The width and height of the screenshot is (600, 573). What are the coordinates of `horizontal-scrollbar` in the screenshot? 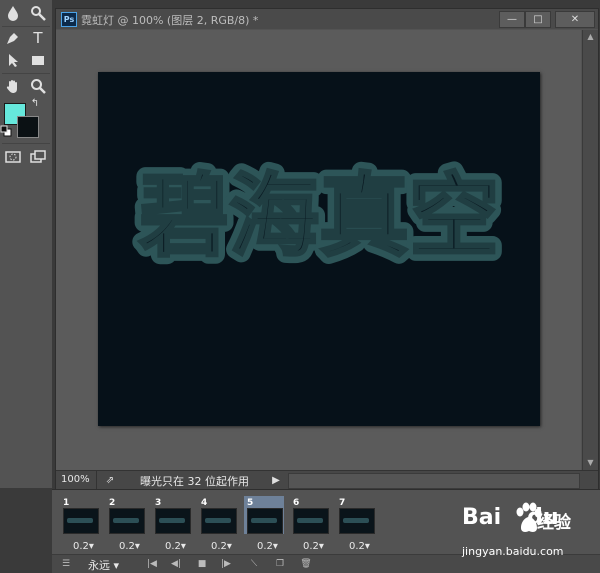 It's located at (434, 481).